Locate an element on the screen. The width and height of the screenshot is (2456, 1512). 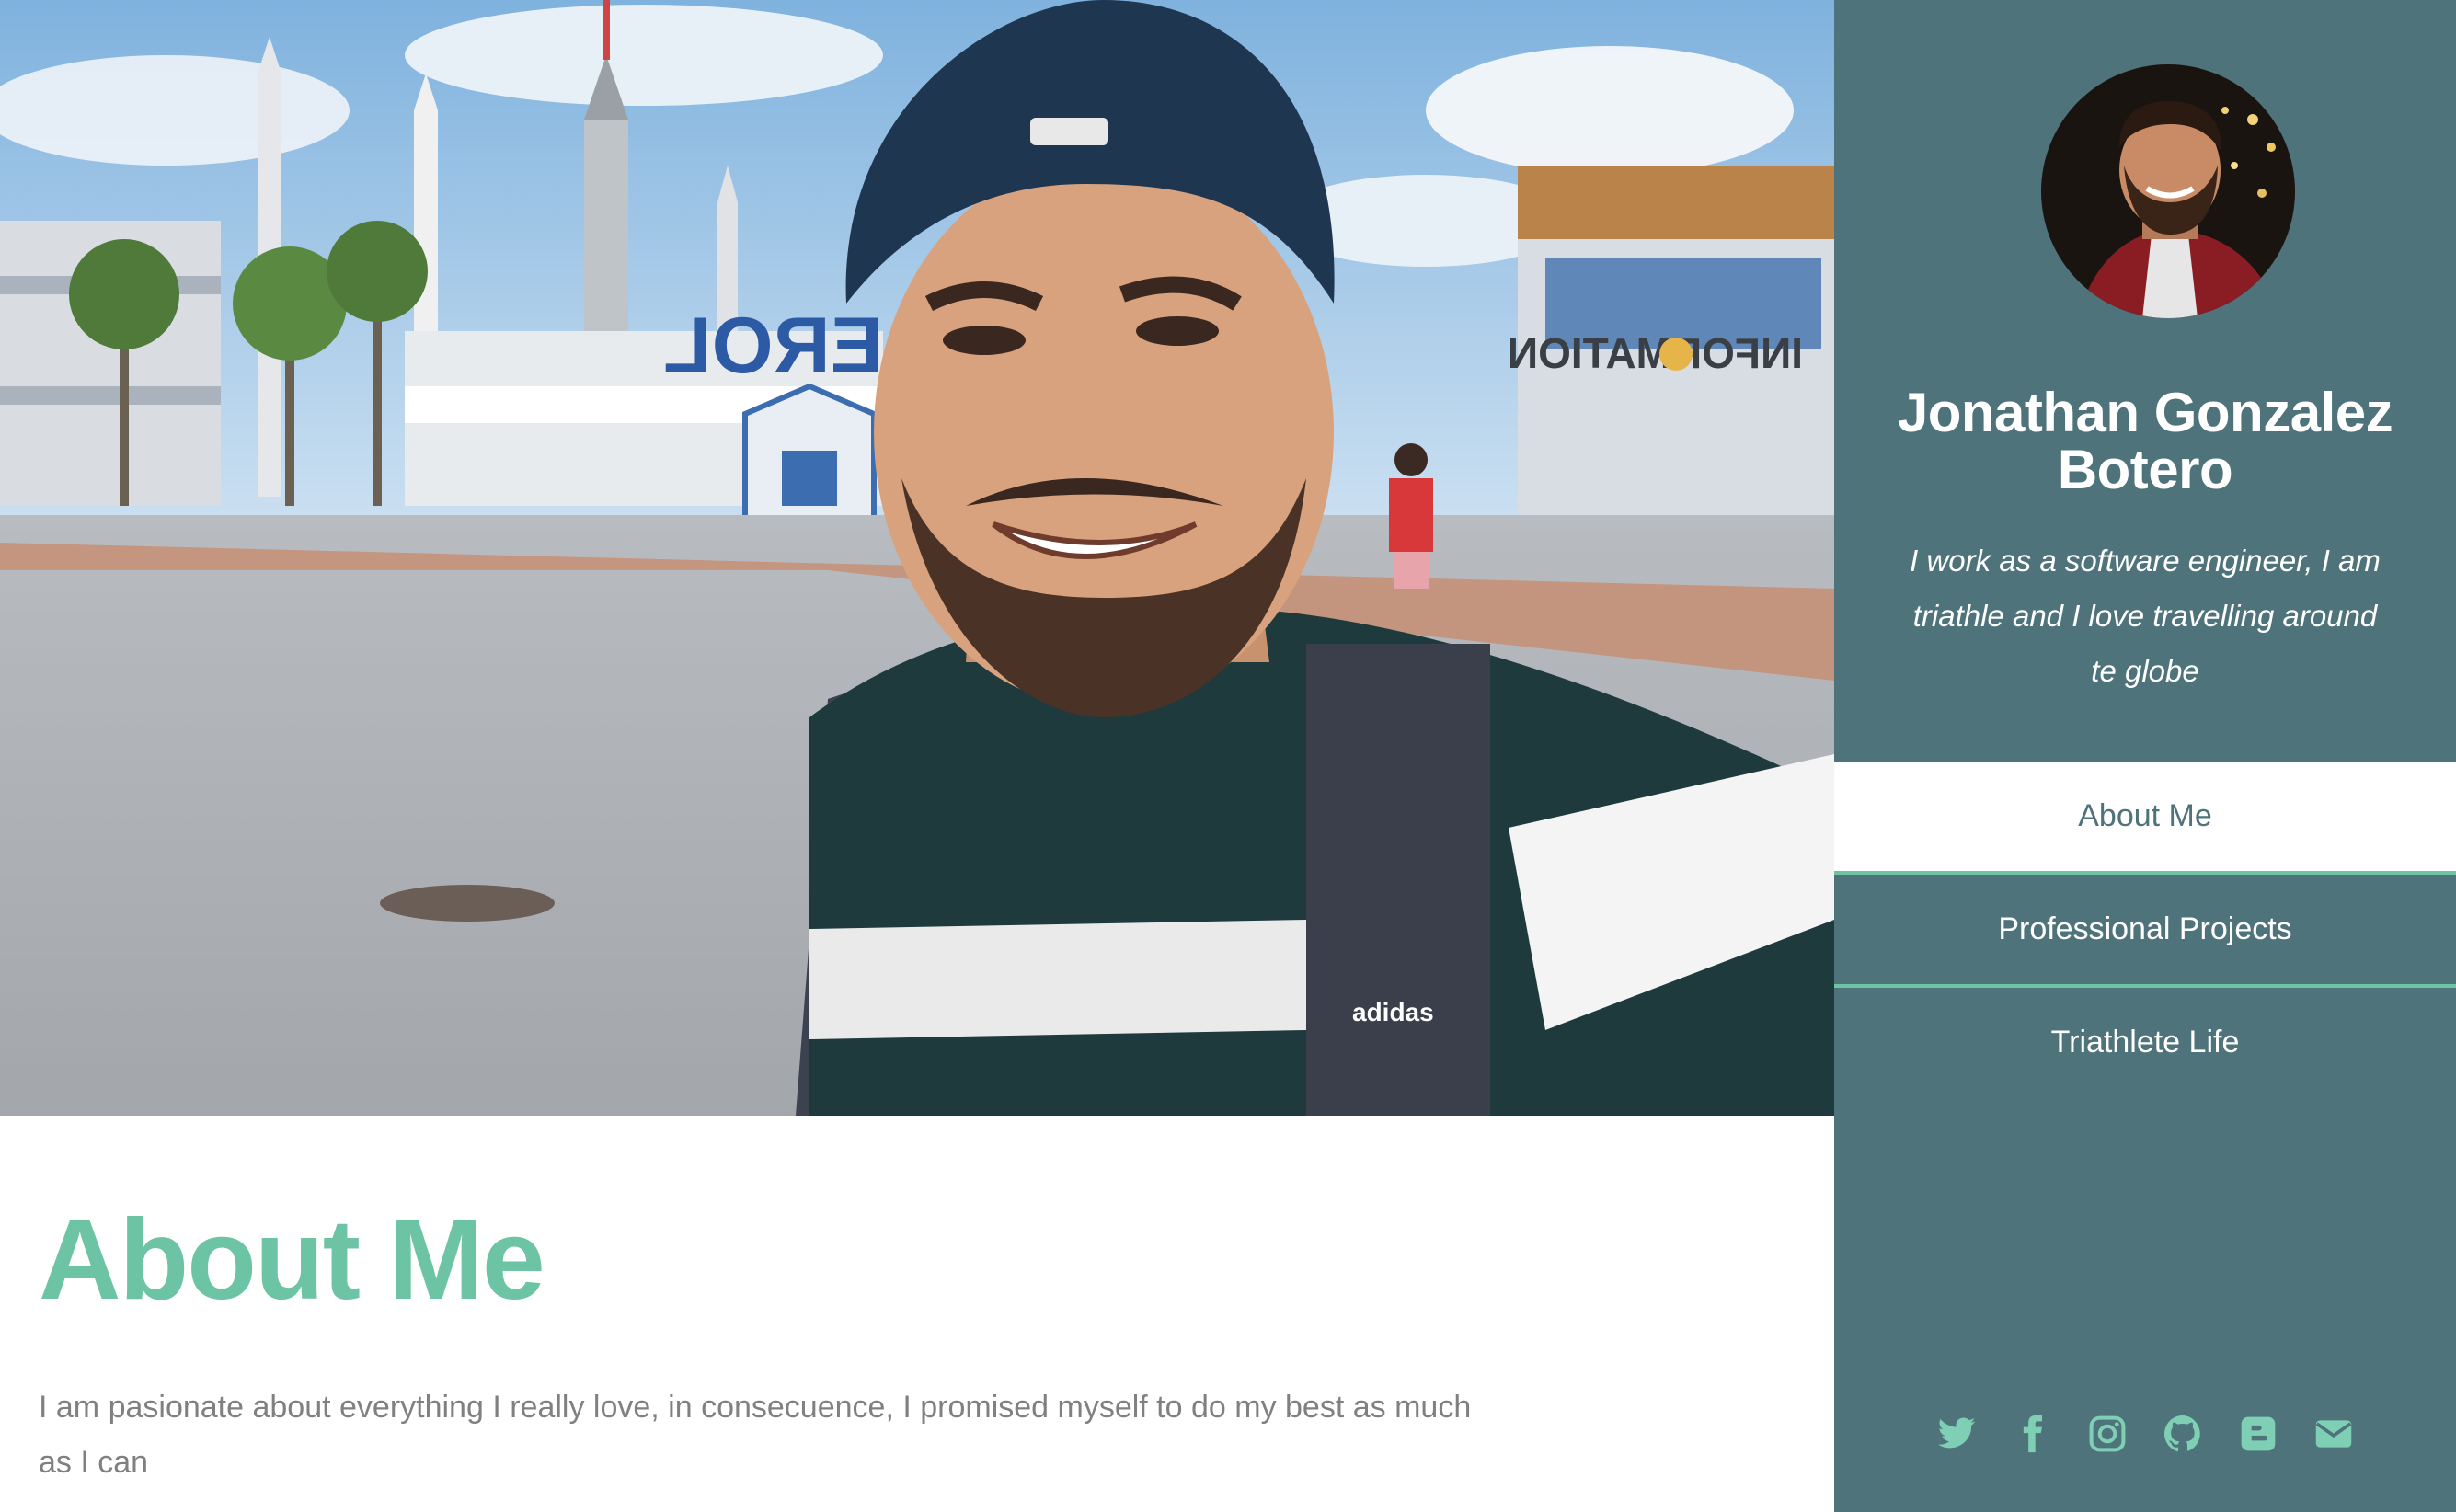
twitter-icon is located at coordinates (1956, 1434).